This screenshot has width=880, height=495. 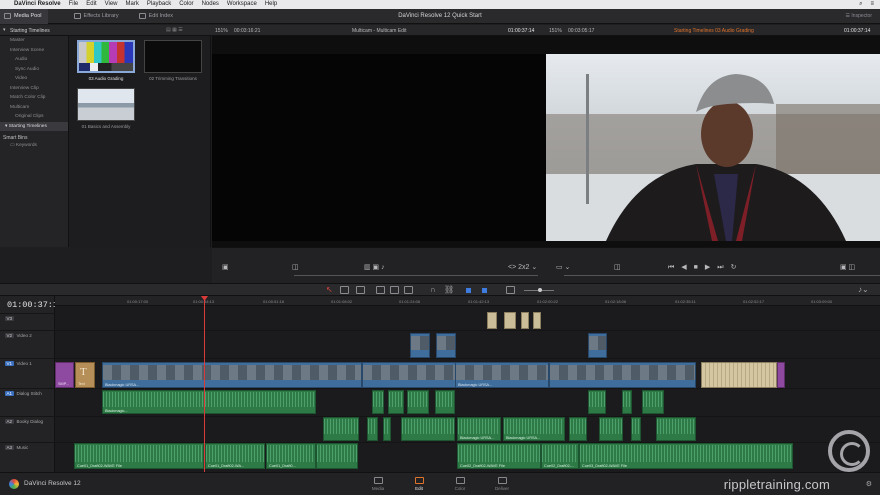 What do you see at coordinates (781, 375) in the screenshot?
I see `generator-clip` at bounding box center [781, 375].